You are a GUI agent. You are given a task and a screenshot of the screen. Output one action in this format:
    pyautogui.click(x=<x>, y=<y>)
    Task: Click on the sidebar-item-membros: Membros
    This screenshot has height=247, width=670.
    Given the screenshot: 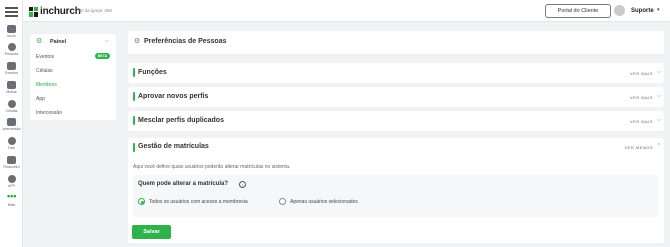 What is the action you would take?
    pyautogui.click(x=46, y=85)
    